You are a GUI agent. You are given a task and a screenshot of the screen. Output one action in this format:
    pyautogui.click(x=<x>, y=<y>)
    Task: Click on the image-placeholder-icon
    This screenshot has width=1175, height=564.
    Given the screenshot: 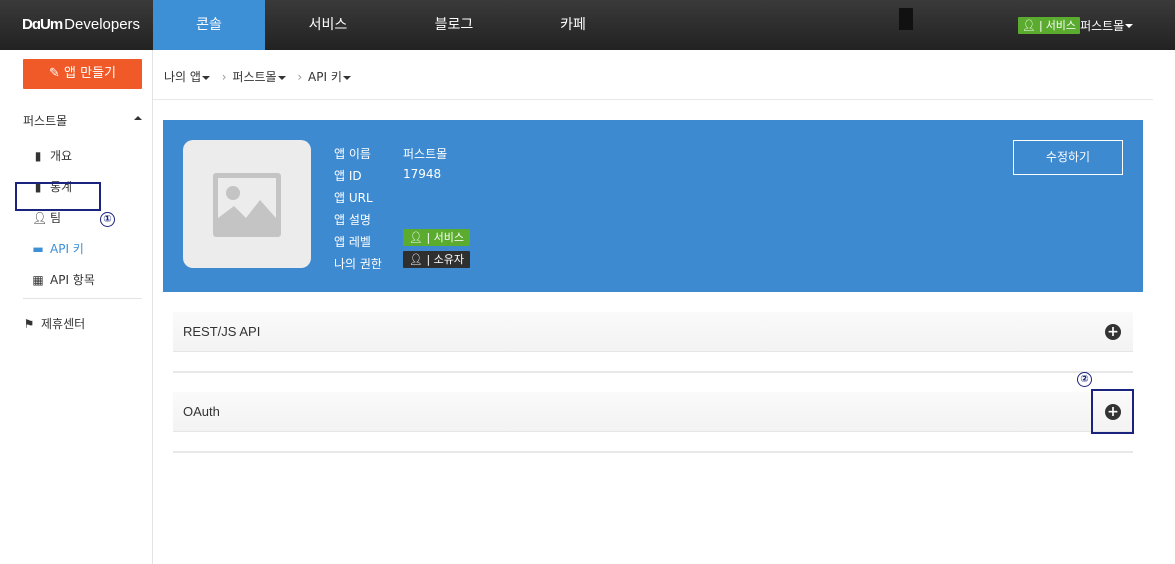 What is the action you would take?
    pyautogui.click(x=247, y=205)
    